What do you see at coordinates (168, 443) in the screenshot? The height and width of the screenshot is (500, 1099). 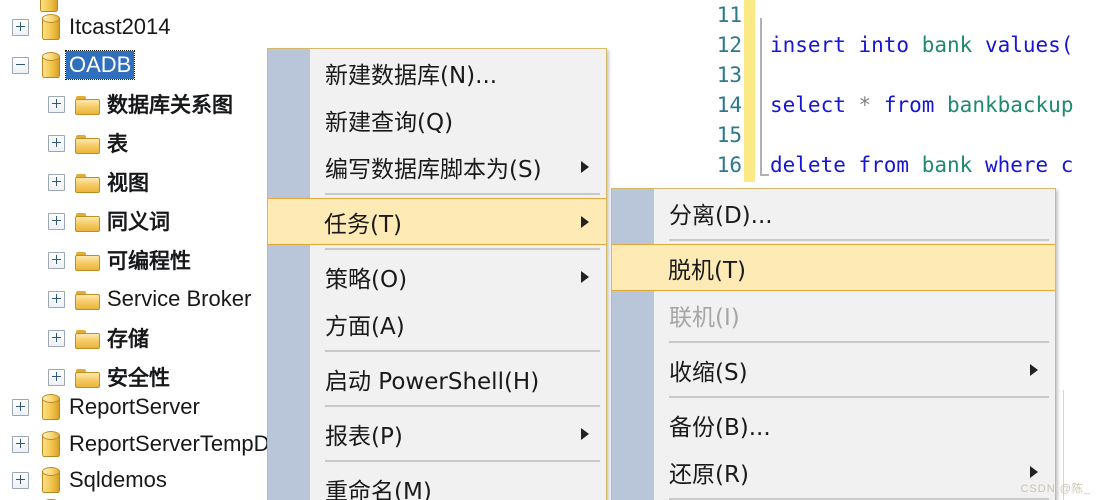 I see `tree-item-label: ReportServerTempDB` at bounding box center [168, 443].